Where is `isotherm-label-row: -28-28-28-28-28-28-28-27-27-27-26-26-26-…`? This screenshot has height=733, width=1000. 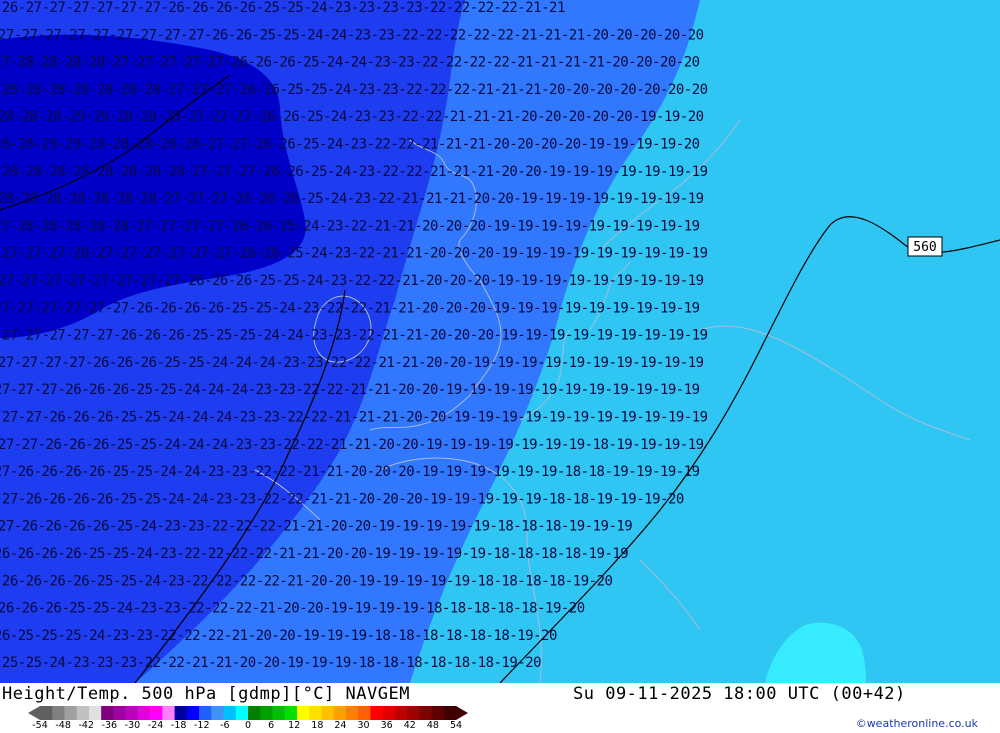 isotherm-label-row: -28-28-28-28-28-28-28-27-27-27-26-26-26-… is located at coordinates (352, 199).